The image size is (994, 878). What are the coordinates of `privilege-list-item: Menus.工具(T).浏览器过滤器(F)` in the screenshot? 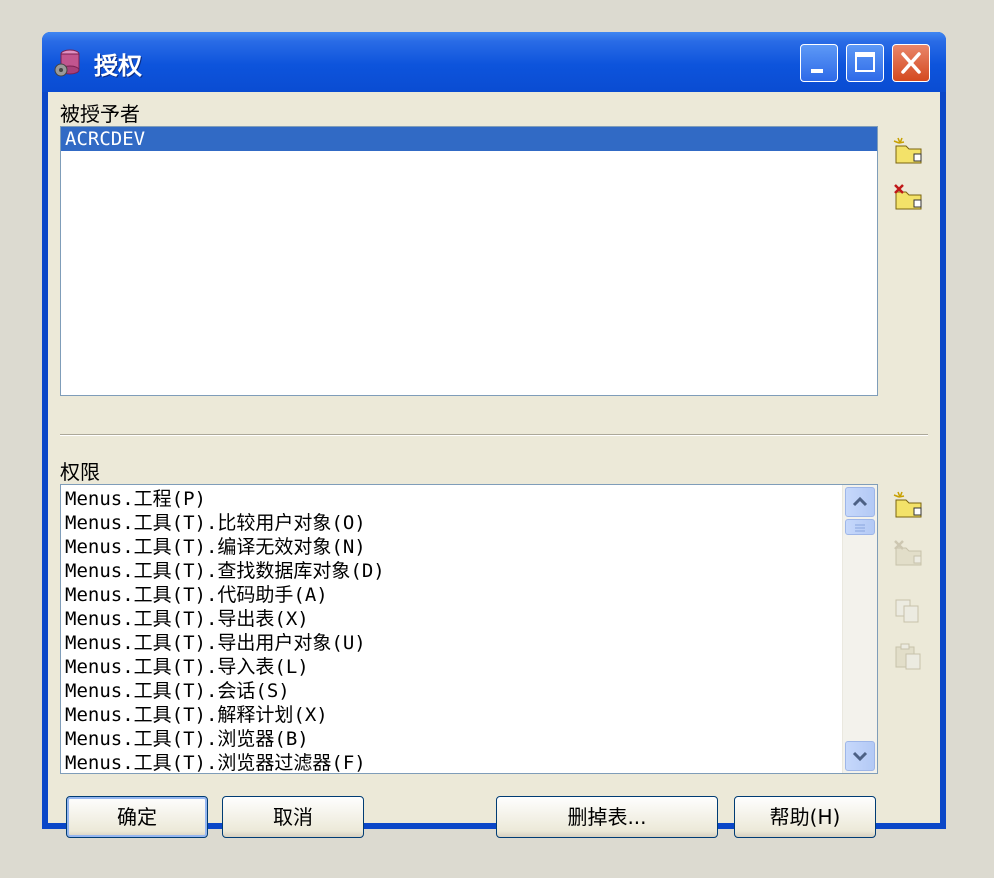 It's located at (469, 762).